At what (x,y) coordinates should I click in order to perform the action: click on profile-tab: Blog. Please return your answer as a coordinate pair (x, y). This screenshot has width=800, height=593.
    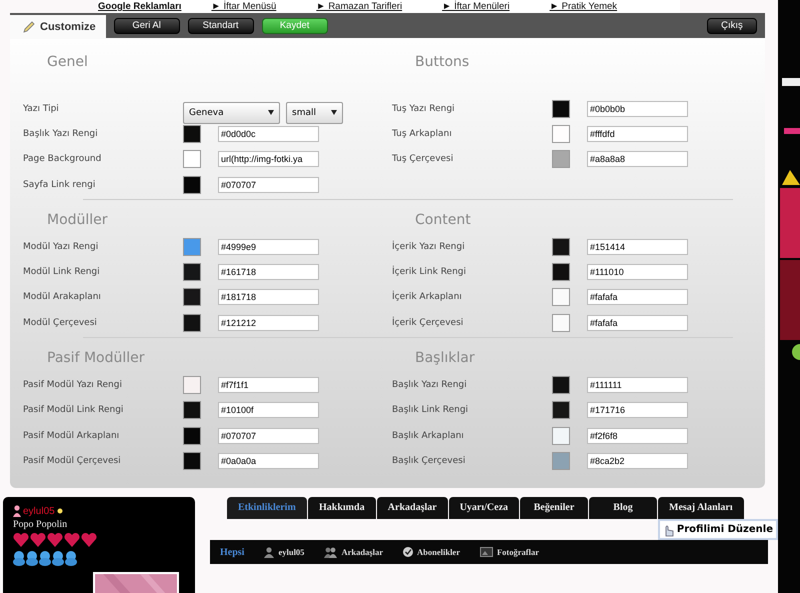
    Looking at the image, I should click on (623, 508).